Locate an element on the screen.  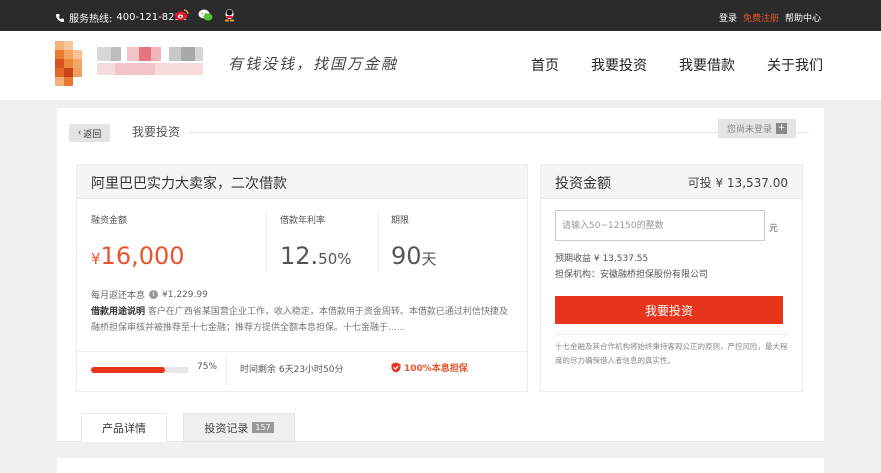
rate-frac: 50% is located at coordinates (335, 259).